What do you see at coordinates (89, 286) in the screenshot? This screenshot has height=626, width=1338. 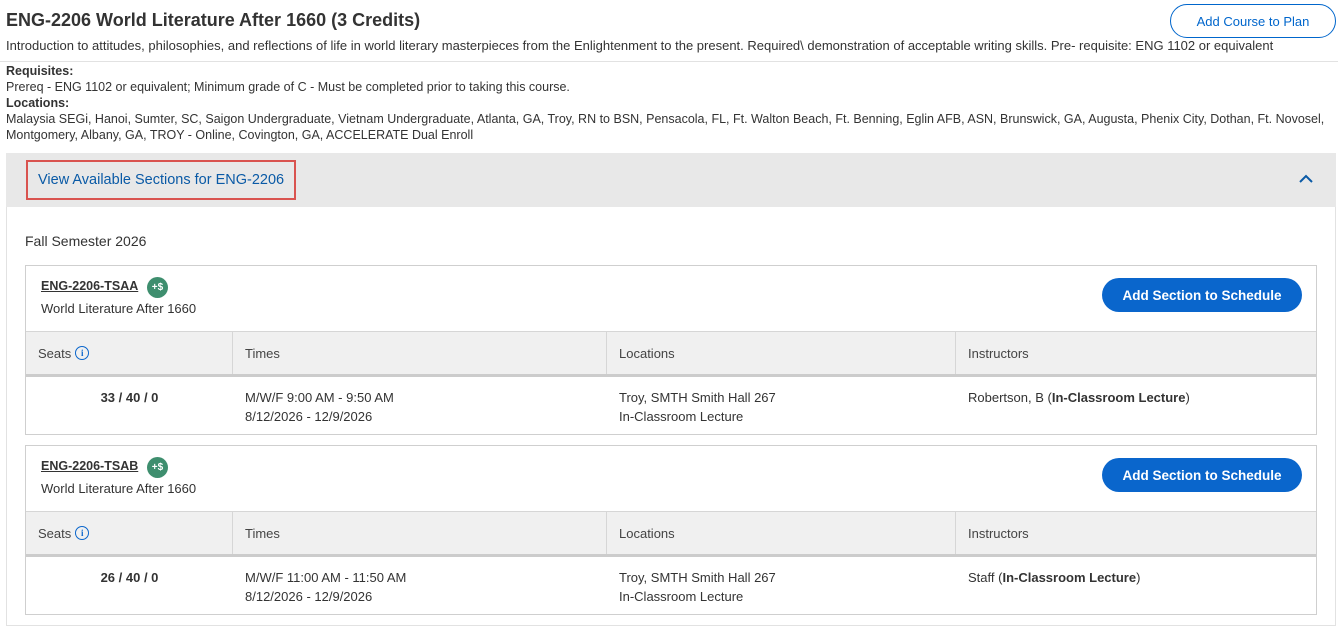 I see `section-code-link: ENG-2206-TSAA` at bounding box center [89, 286].